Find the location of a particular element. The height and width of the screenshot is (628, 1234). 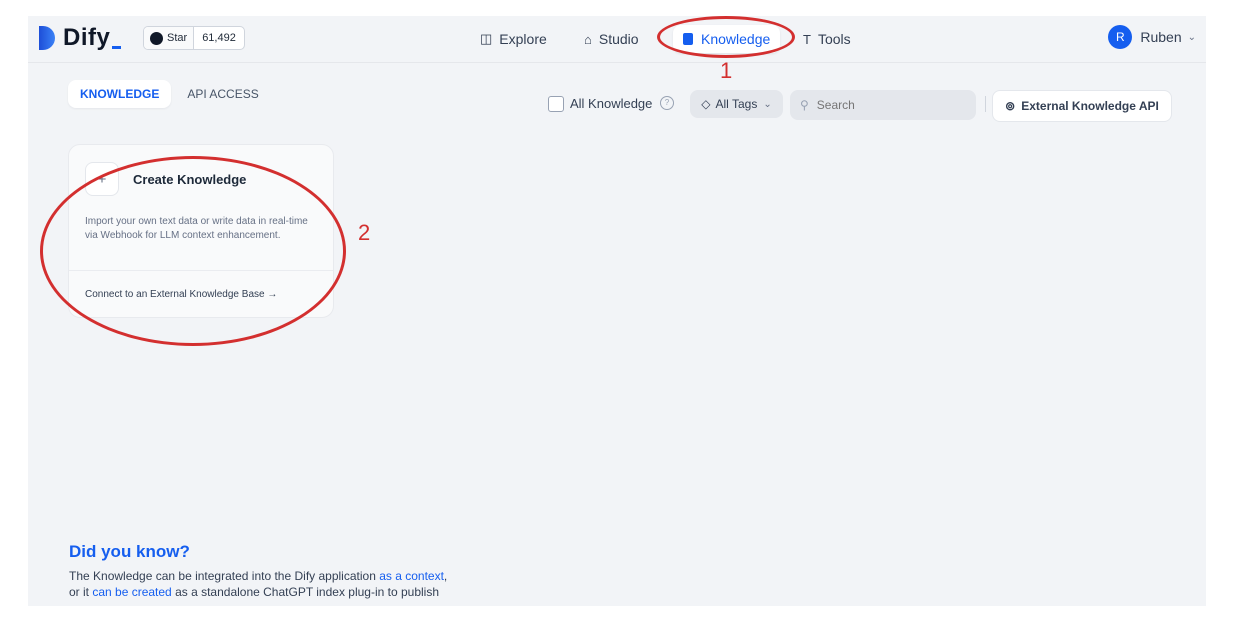

brand-name: Dify is located at coordinates (87, 37).